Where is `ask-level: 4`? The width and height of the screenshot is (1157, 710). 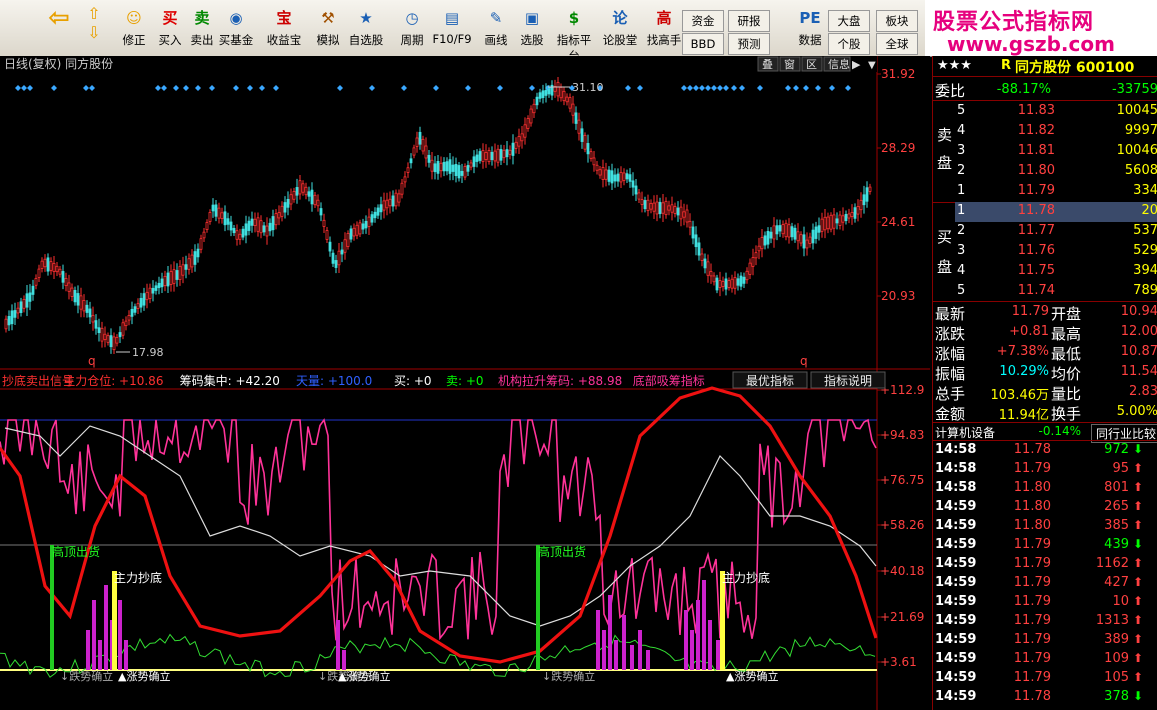
ask-level: 4 is located at coordinates (961, 130).